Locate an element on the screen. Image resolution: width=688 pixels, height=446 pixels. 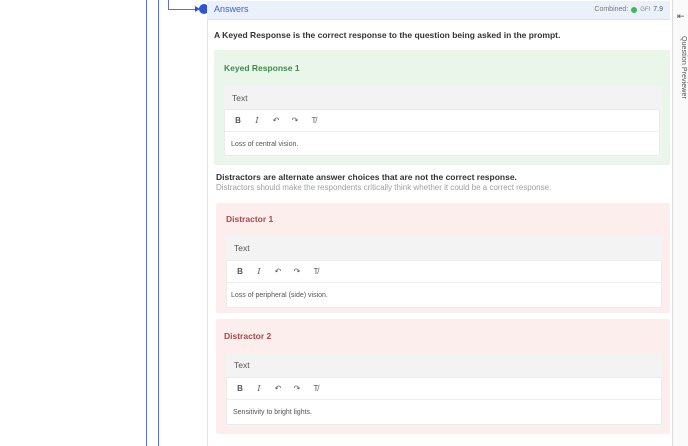
keyed-response-title: Keyed Response 1 is located at coordinates (262, 68).